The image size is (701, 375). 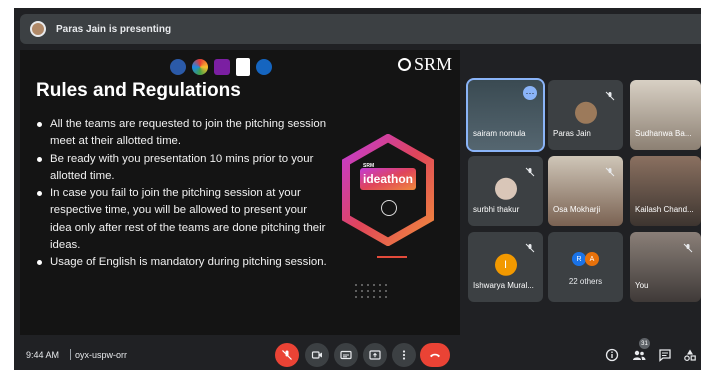 I want to click on srm-logo-text: SRM, so click(x=432, y=64).